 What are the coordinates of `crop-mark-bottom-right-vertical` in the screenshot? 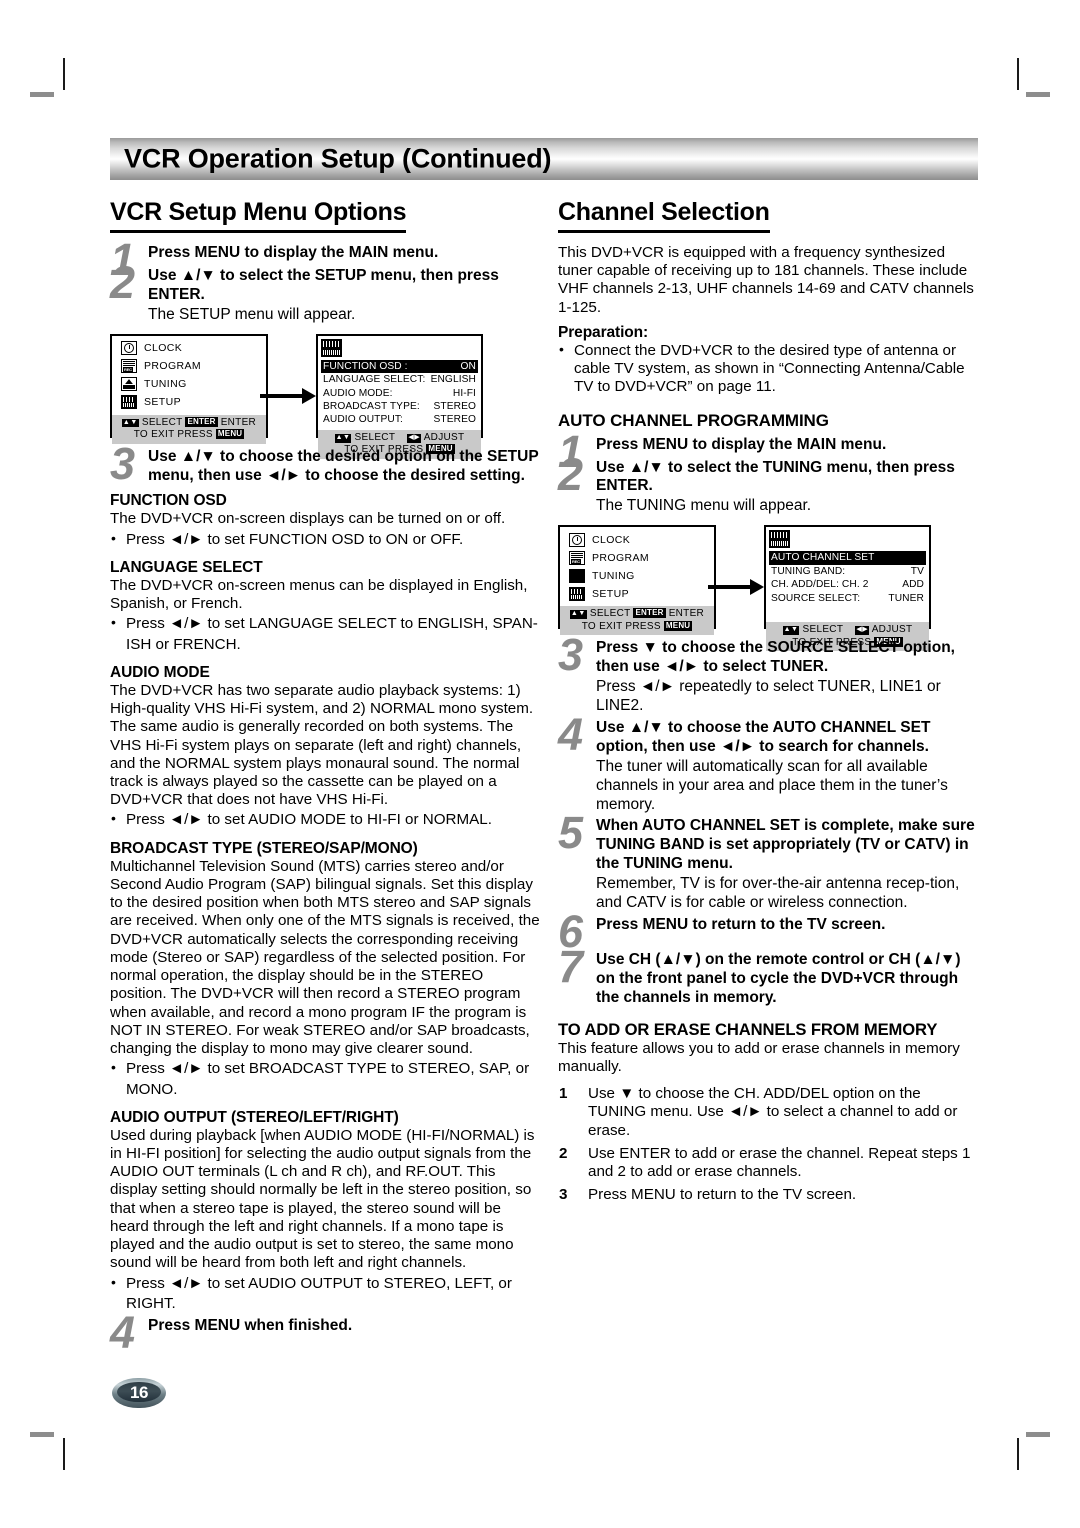 It's located at (1018, 1454).